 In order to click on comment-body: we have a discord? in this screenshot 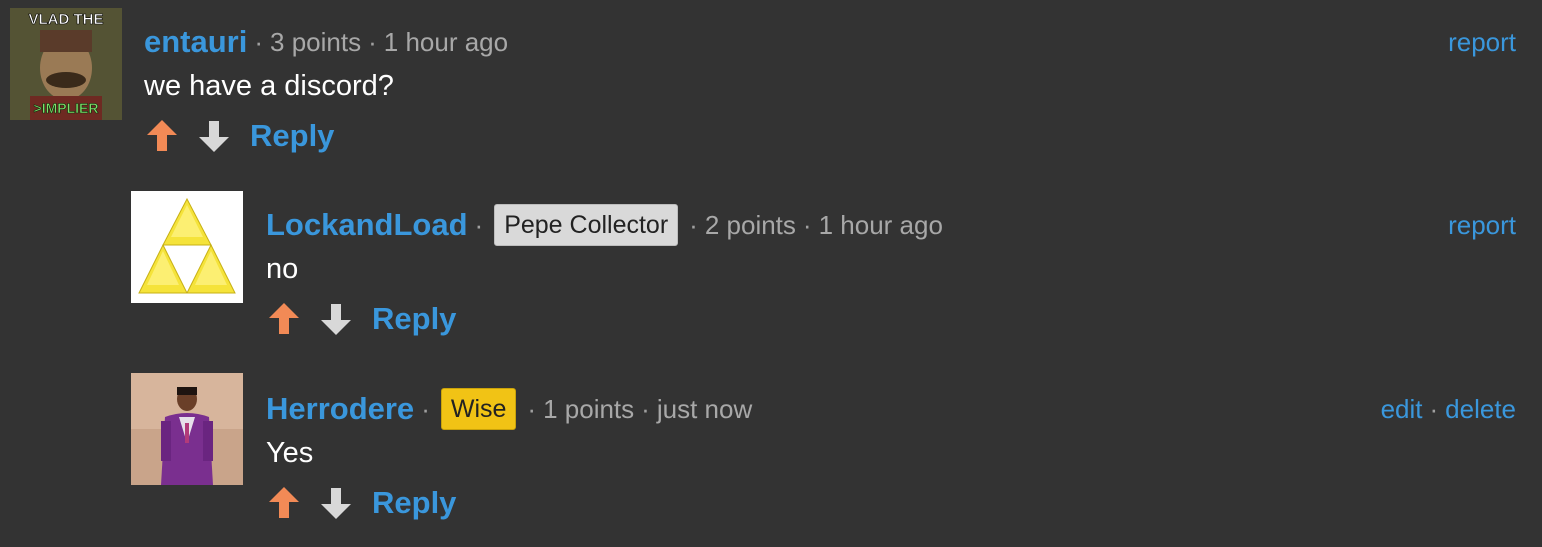, I will do `click(269, 86)`.